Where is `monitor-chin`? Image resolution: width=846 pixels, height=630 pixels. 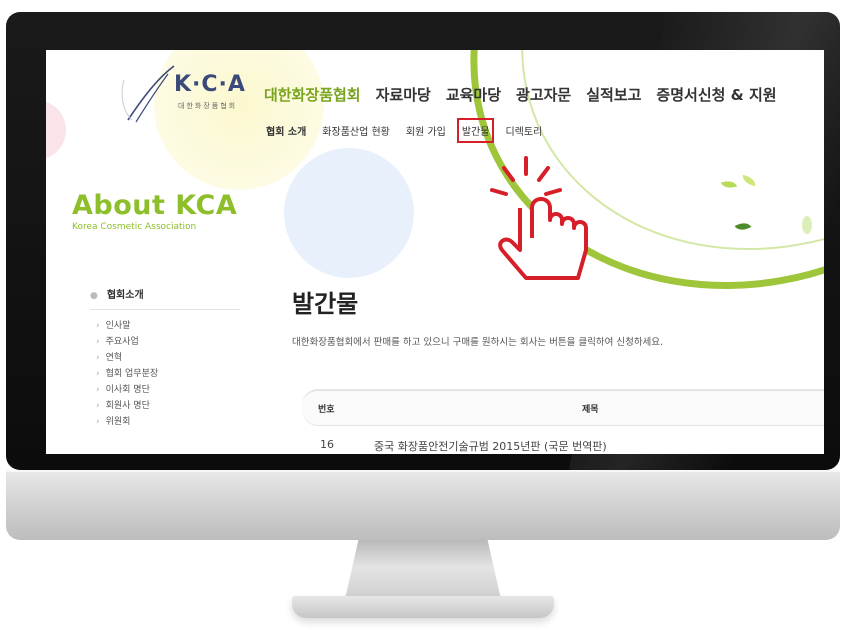 monitor-chin is located at coordinates (423, 505).